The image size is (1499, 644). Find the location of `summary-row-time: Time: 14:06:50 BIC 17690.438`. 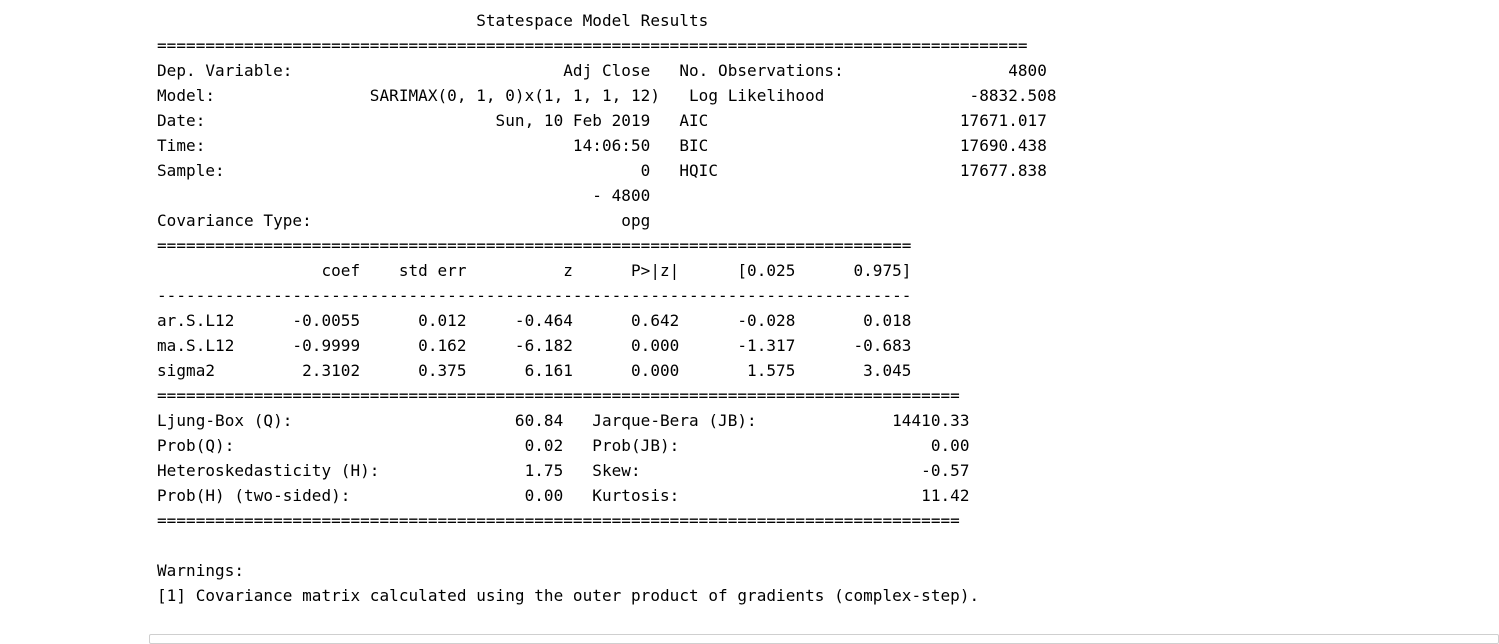

summary-row-time: Time: 14:06:50 BIC 17690.438 is located at coordinates (602, 145).